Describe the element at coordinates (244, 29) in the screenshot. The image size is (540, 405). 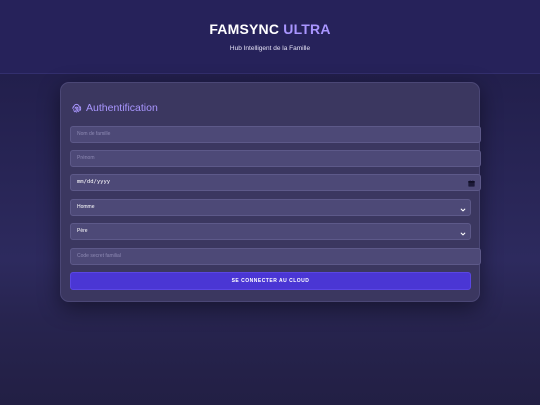
I see `brand-main-text: FAMSYNC` at that location.